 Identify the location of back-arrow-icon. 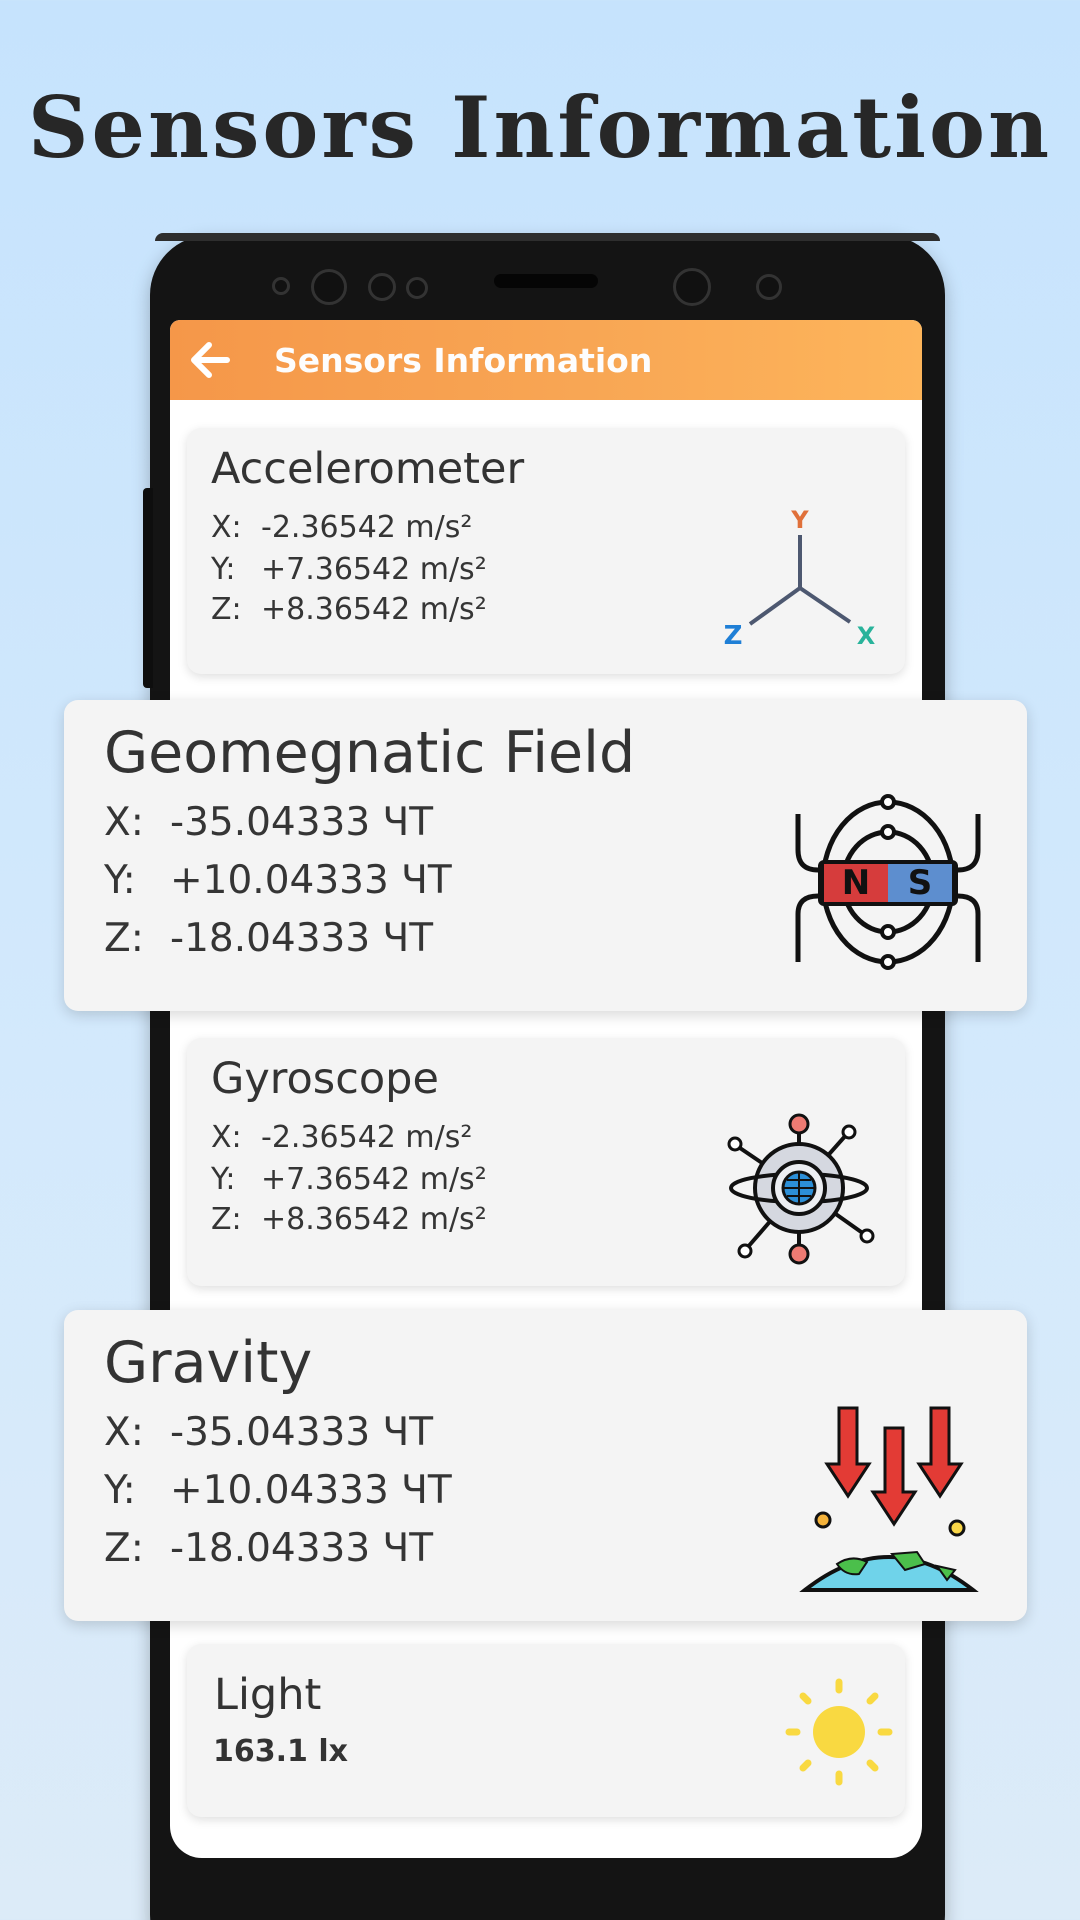
(209, 360).